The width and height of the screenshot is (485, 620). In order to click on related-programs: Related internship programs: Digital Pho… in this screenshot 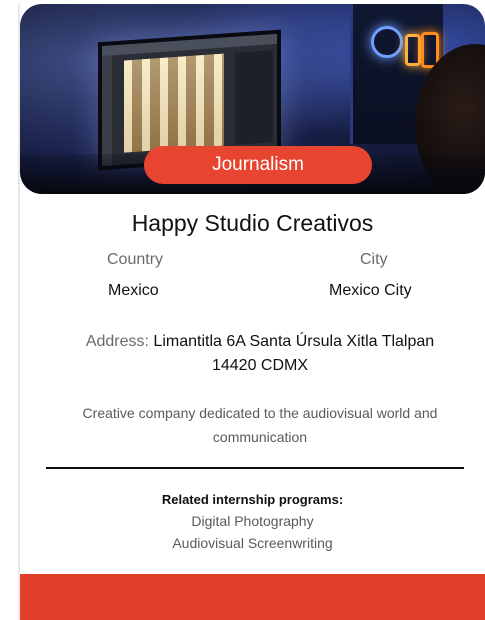, I will do `click(252, 522)`.